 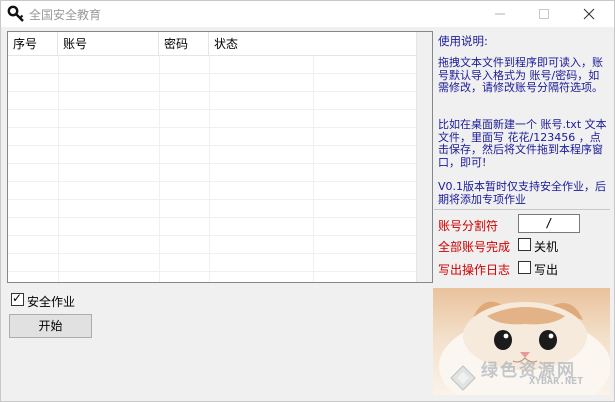 I want to click on list-header: 序号 账号 密码 状态, so click(x=212, y=44).